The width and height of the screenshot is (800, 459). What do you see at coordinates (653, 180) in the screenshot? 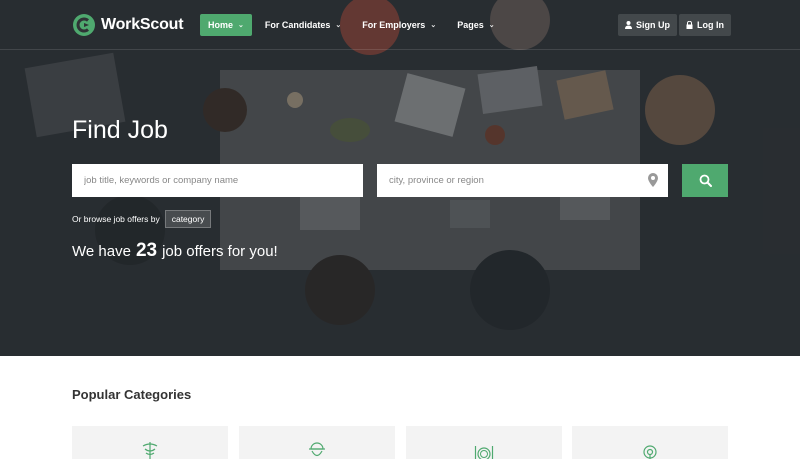
I see `map-pin-icon` at bounding box center [653, 180].